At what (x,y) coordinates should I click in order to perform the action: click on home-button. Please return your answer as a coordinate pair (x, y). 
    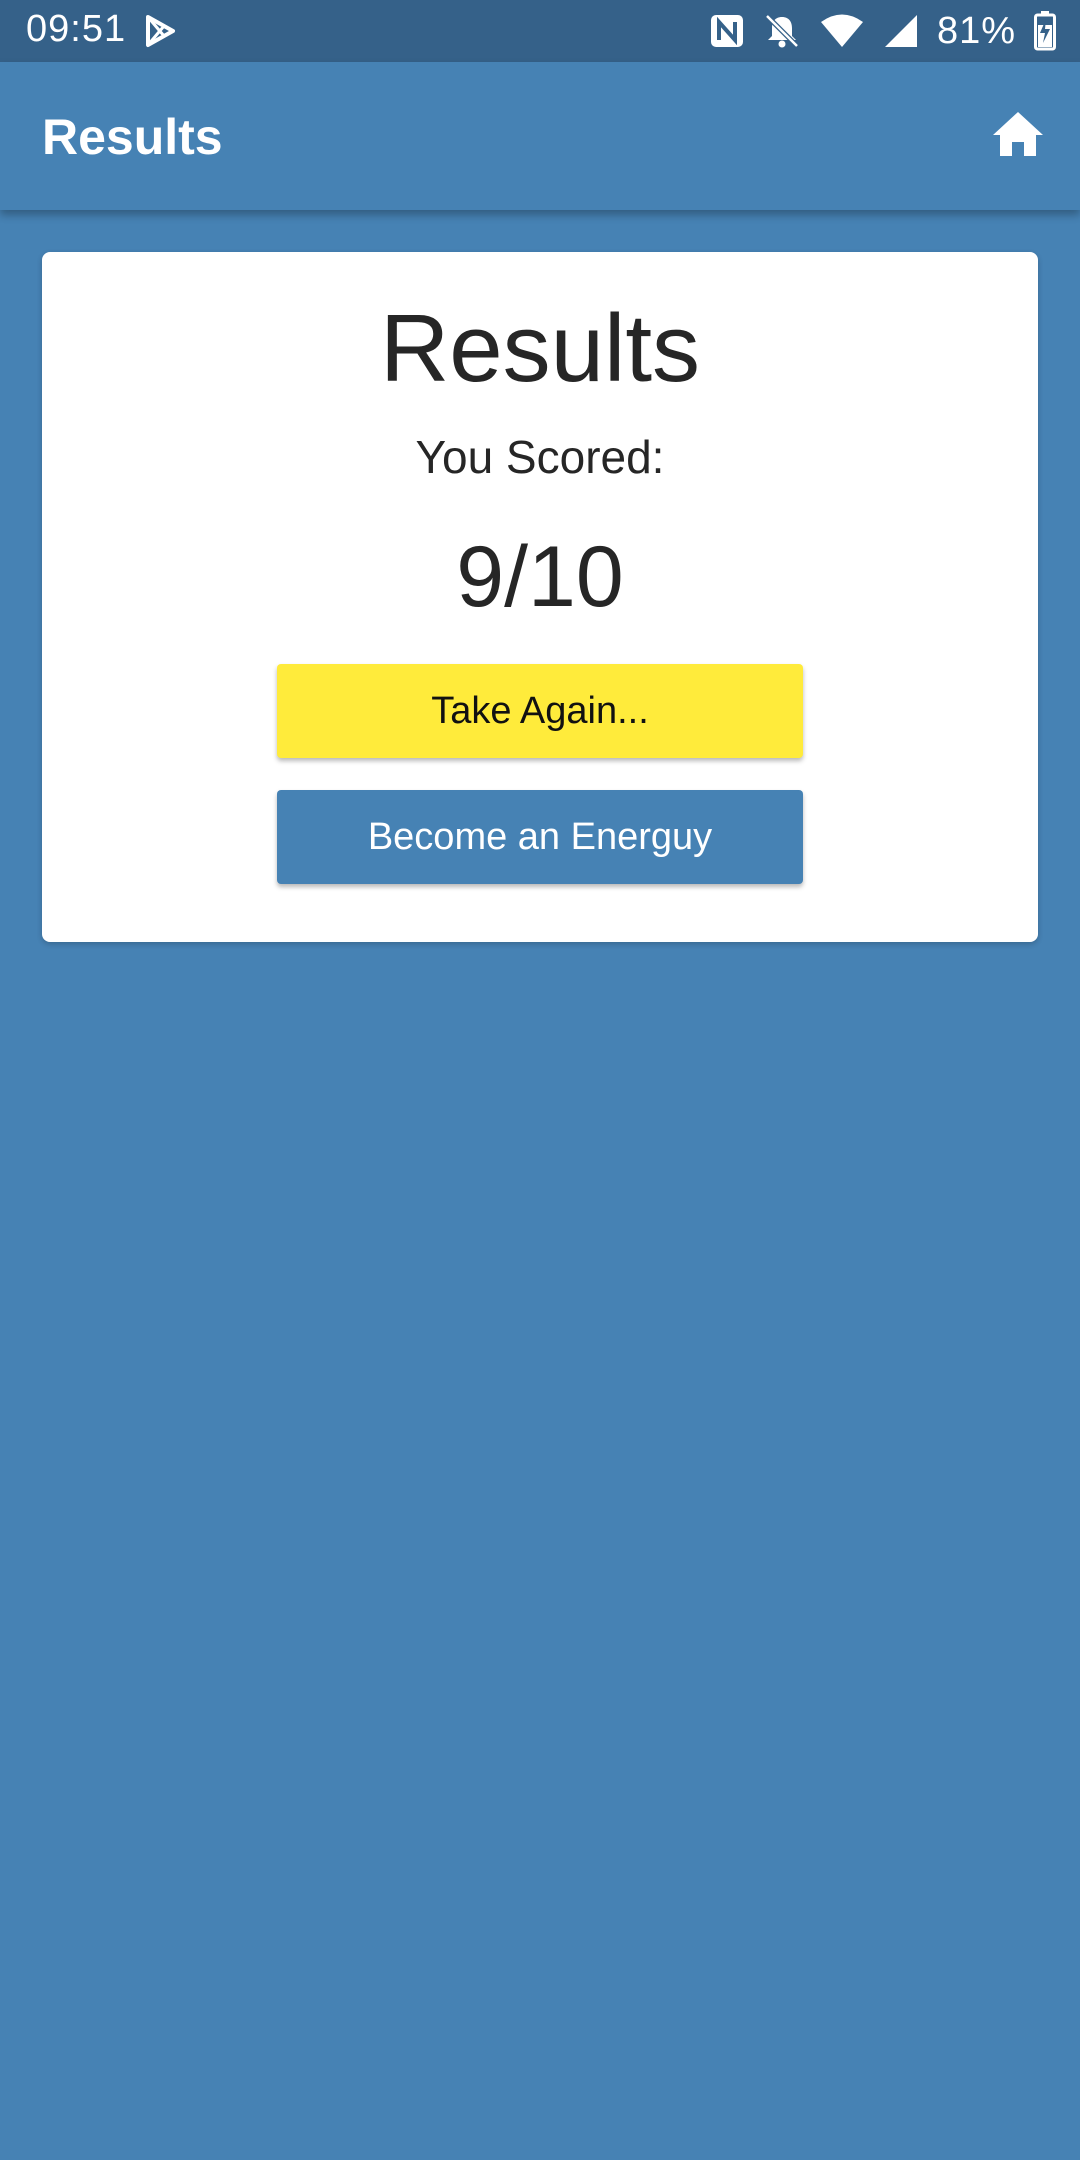
    Looking at the image, I should click on (1018, 136).